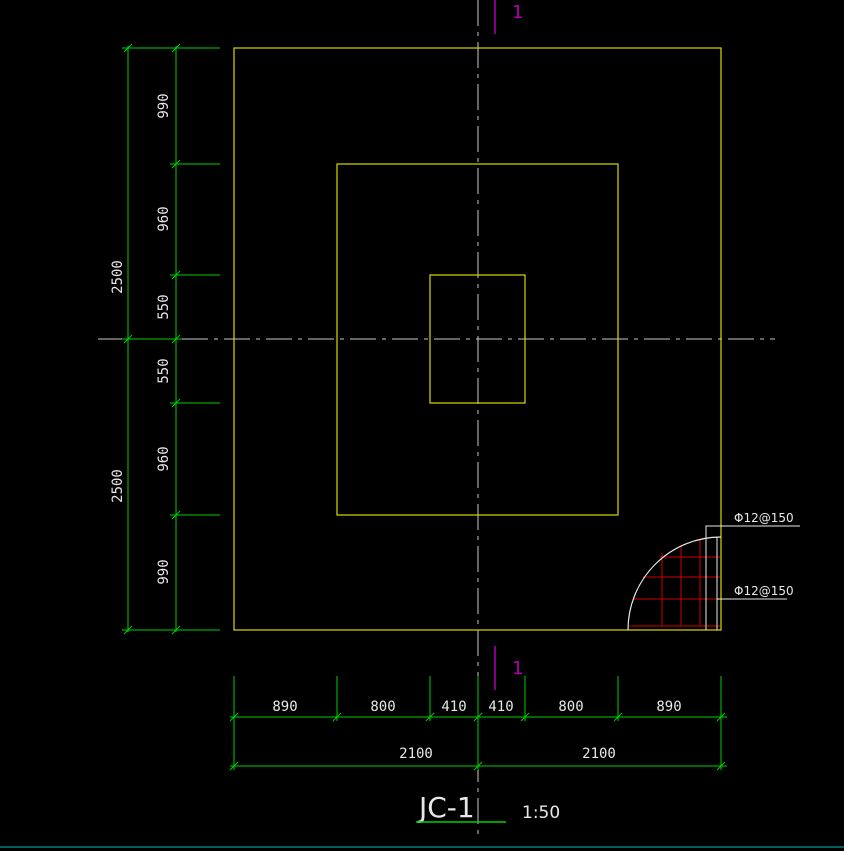 The width and height of the screenshot is (844, 851). I want to click on dim-bottom-outer-1: 2100, so click(599, 754).